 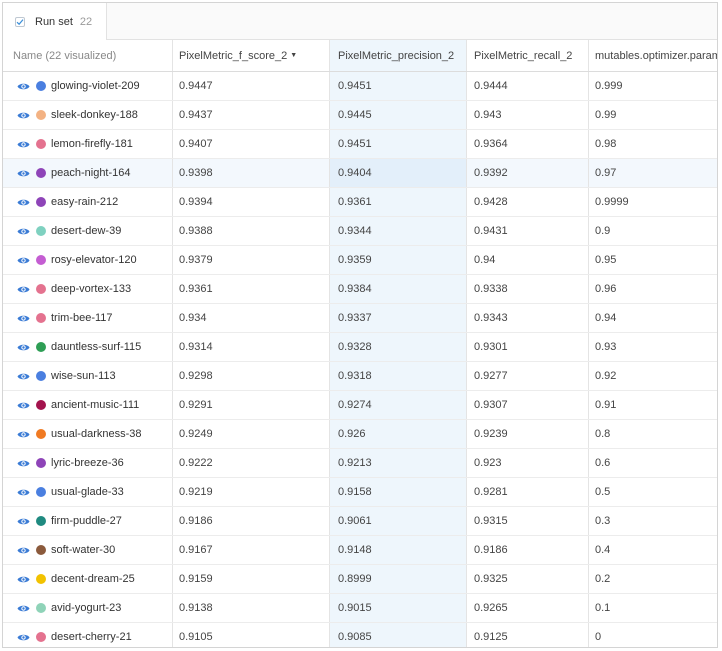 I want to click on recall-value: 0.9392, so click(x=491, y=173).